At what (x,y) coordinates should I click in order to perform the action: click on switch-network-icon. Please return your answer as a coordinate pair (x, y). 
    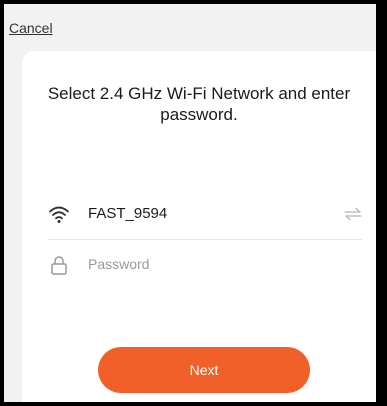
    Looking at the image, I should click on (353, 214).